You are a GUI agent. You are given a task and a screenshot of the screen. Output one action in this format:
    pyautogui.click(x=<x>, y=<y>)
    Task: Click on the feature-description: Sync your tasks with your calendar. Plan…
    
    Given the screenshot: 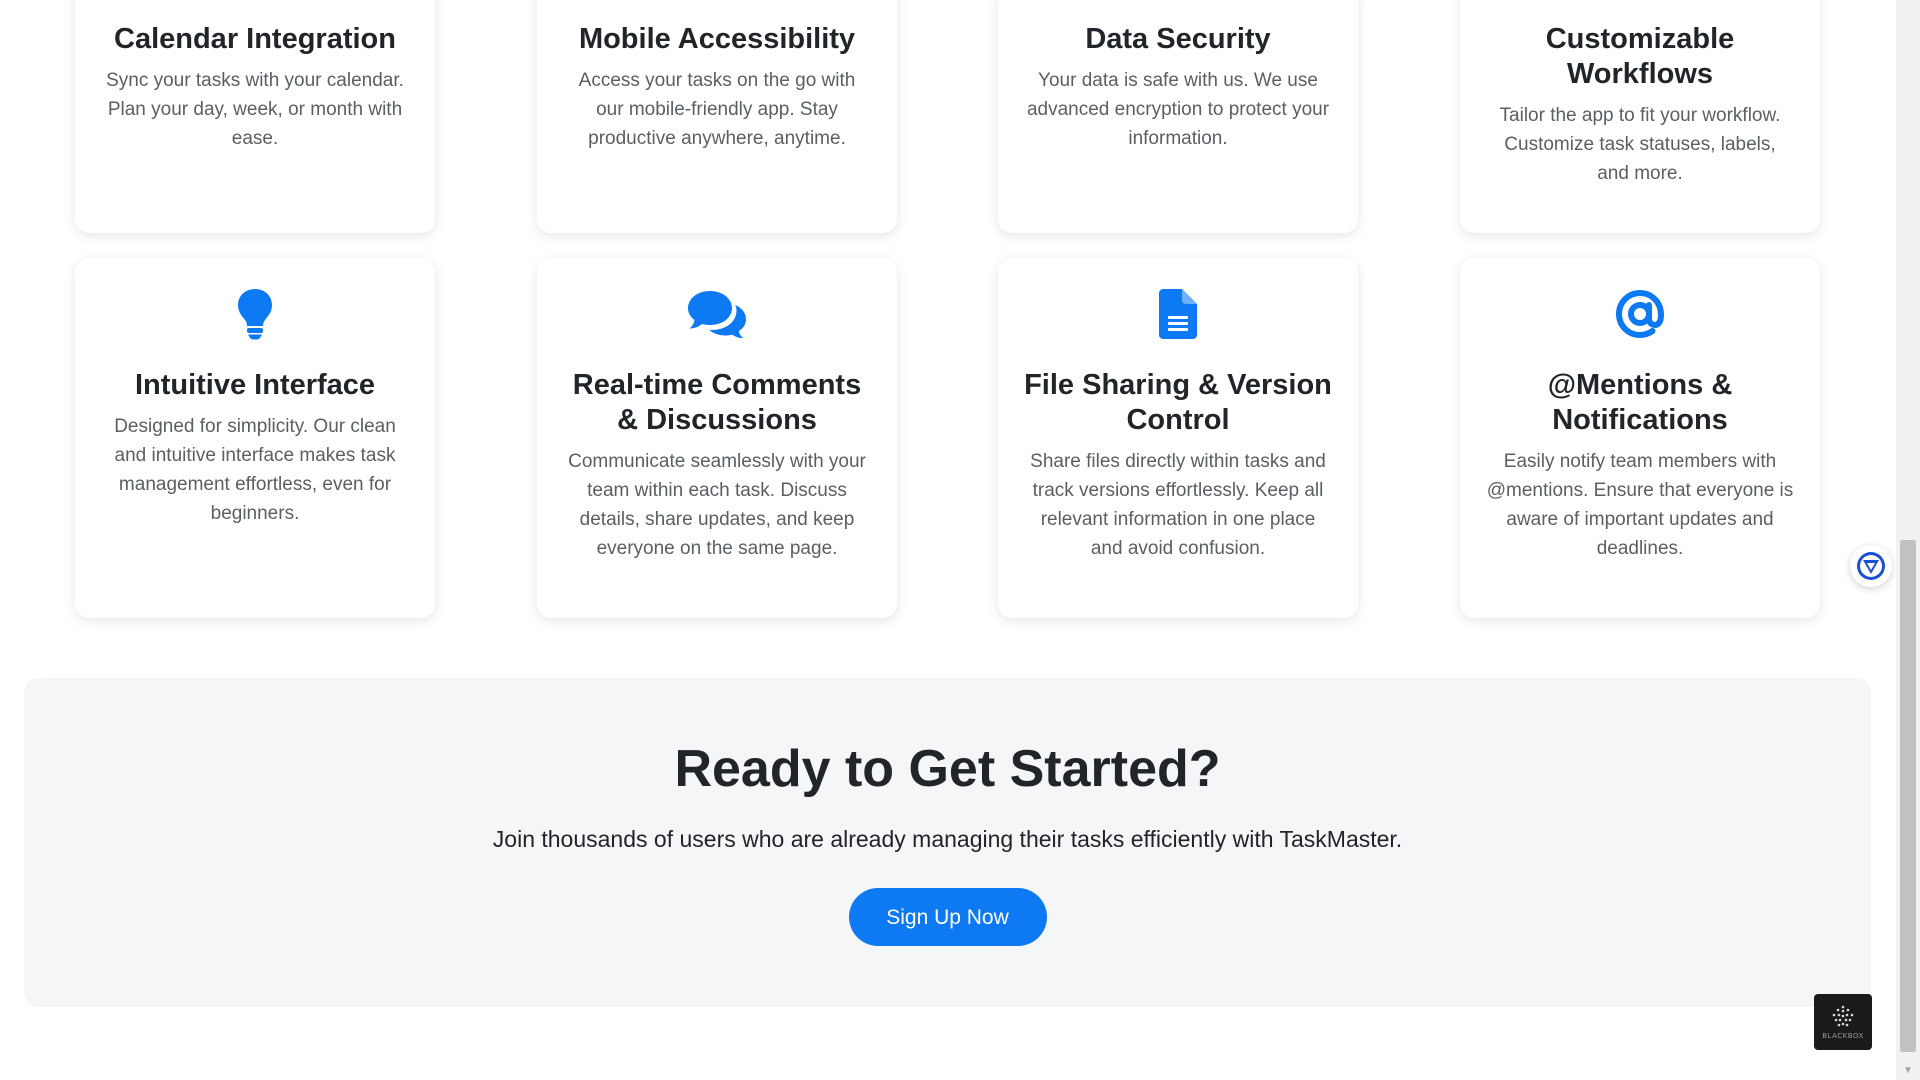 What is the action you would take?
    pyautogui.click(x=255, y=109)
    